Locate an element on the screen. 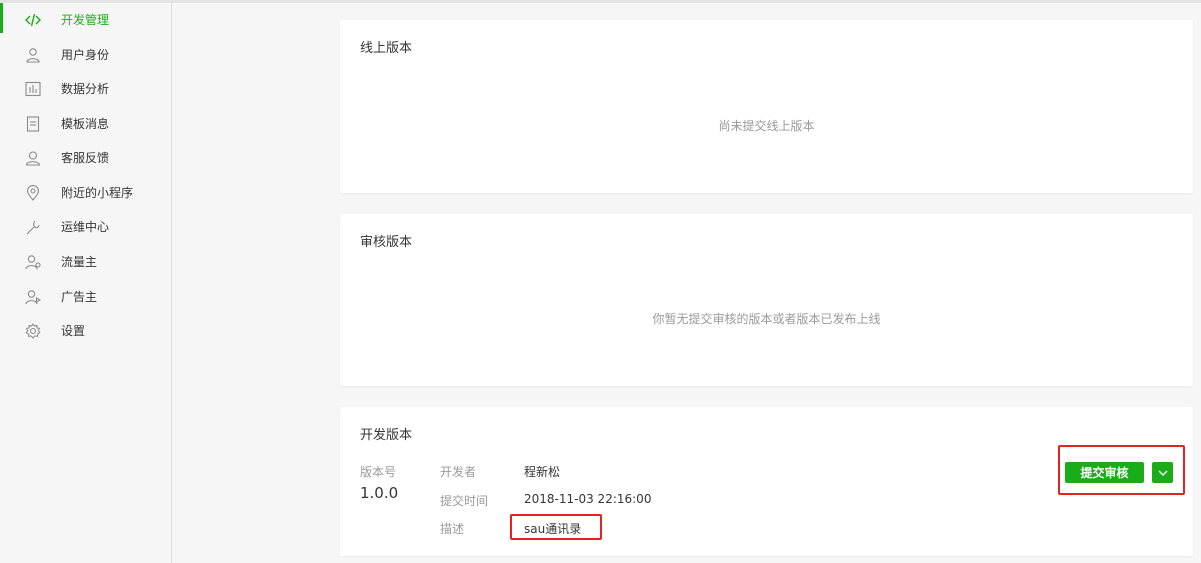  description-highlight-box is located at coordinates (556, 527).